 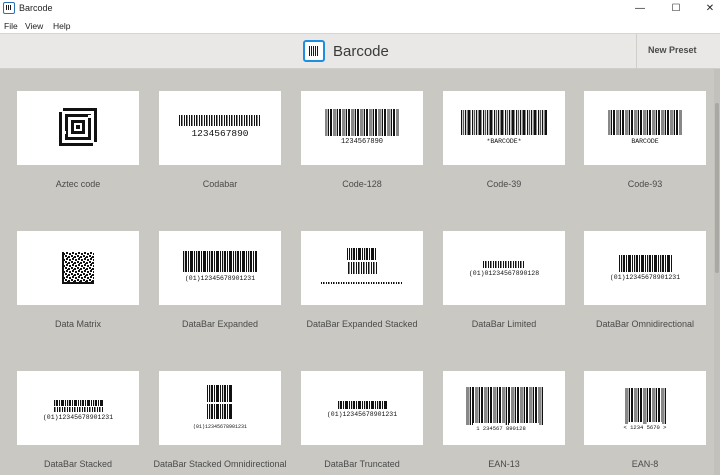 I want to click on tile-databar-expanded: (01)12345678901231 DataBar Expanded, so click(x=220, y=280).